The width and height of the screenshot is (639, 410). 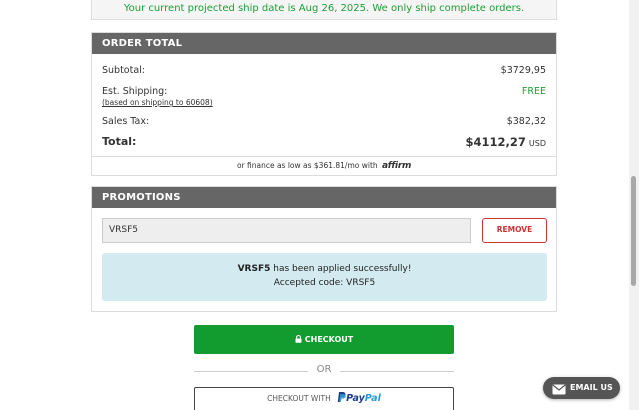 What do you see at coordinates (135, 91) in the screenshot?
I see `shipping-label: Est. Shipping:` at bounding box center [135, 91].